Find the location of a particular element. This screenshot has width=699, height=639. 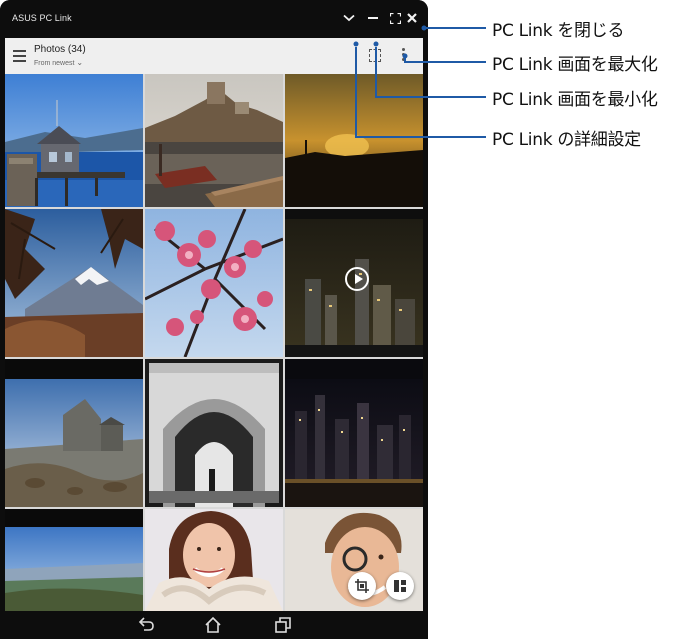

callout-settings: PC Link の詳細設定 is located at coordinates (566, 140).